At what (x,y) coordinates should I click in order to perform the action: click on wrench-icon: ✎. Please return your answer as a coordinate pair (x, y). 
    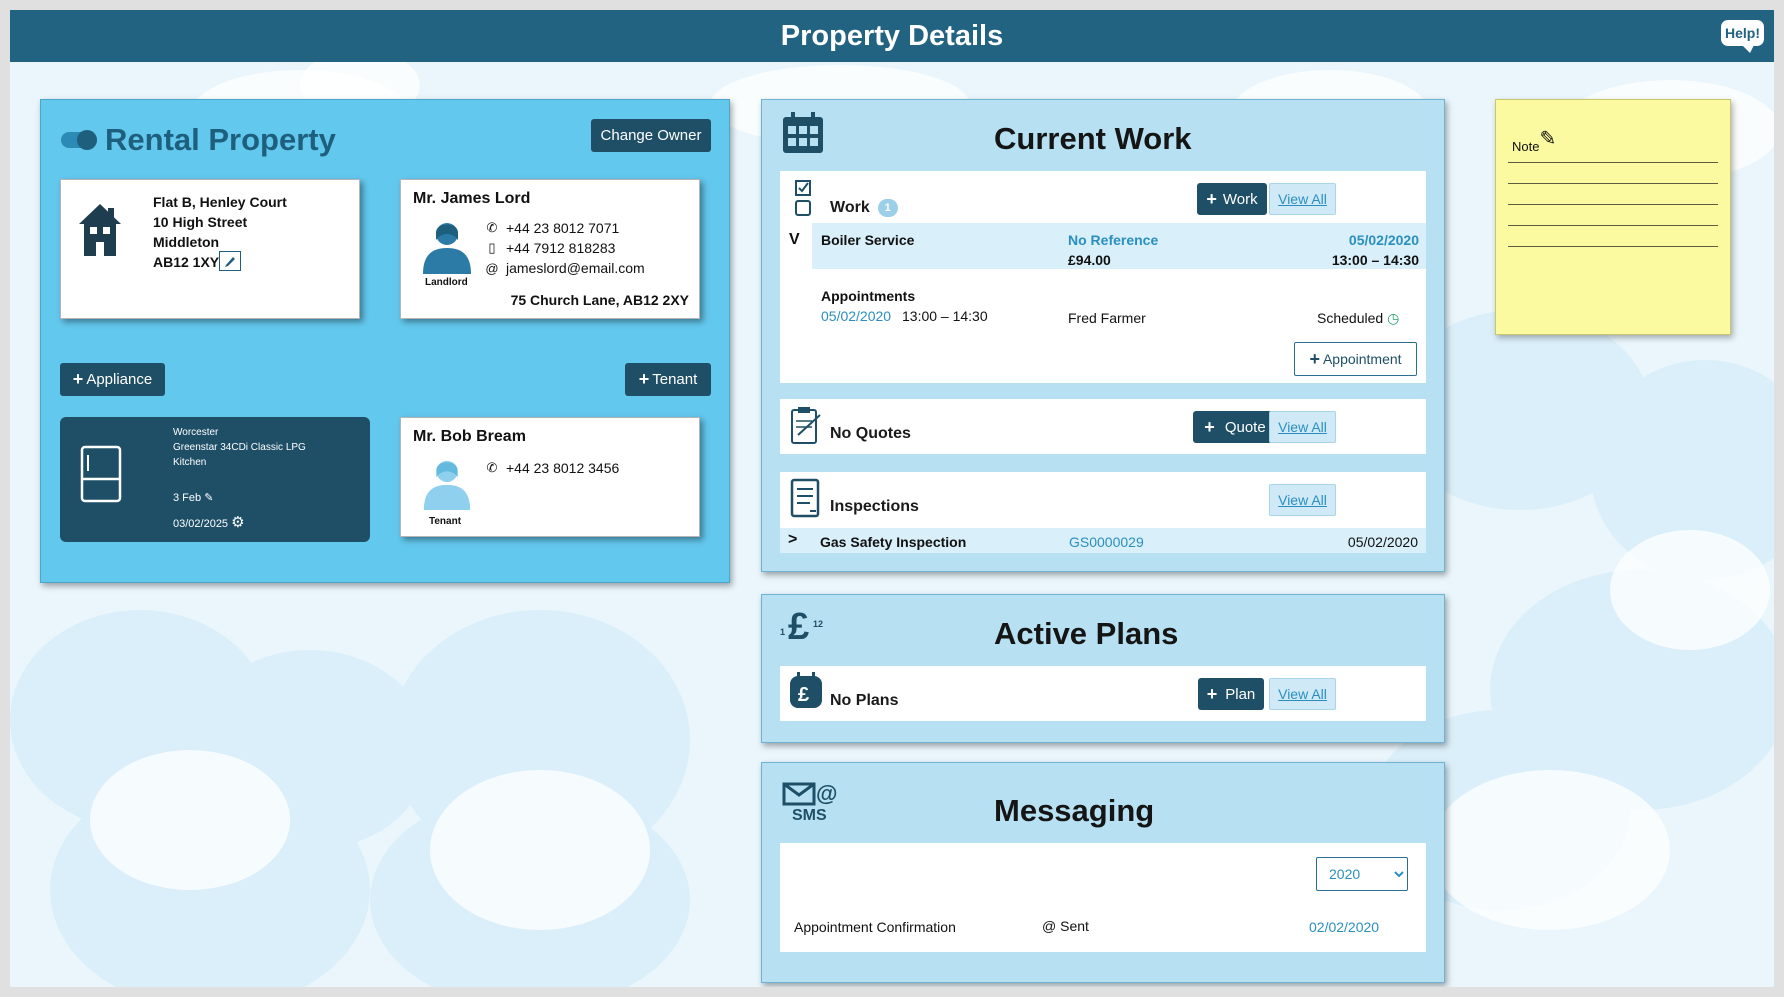
    Looking at the image, I should click on (209, 498).